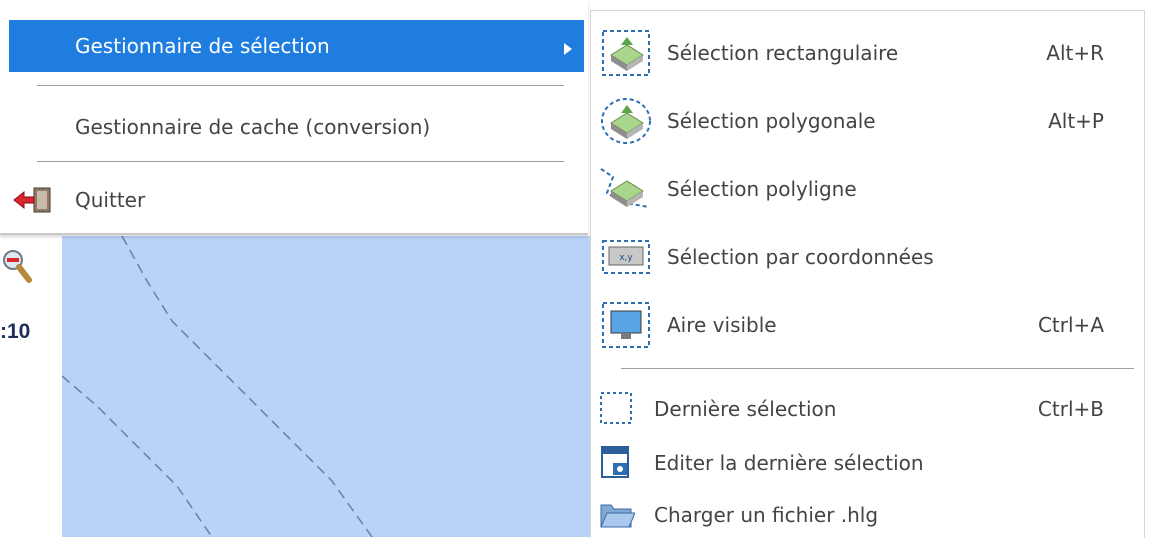 Image resolution: width=1155 pixels, height=538 pixels. Describe the element at coordinates (1070, 409) in the screenshot. I see `shortcut-label: Ctrl+B` at that location.